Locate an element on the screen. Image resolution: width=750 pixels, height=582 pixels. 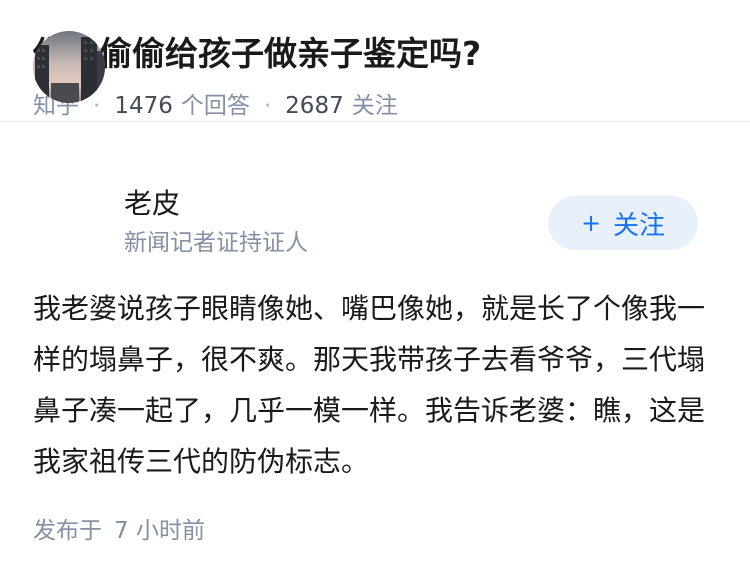
follow-button: + 关注 is located at coordinates (623, 223).